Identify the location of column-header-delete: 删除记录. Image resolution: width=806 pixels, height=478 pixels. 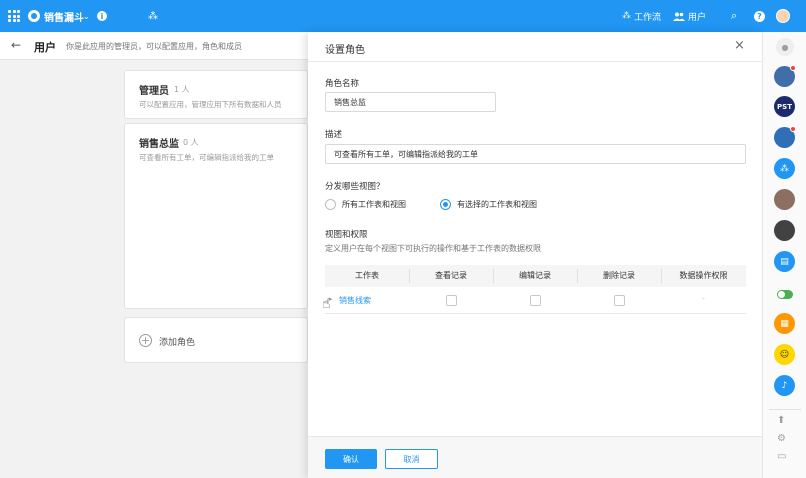
(619, 275).